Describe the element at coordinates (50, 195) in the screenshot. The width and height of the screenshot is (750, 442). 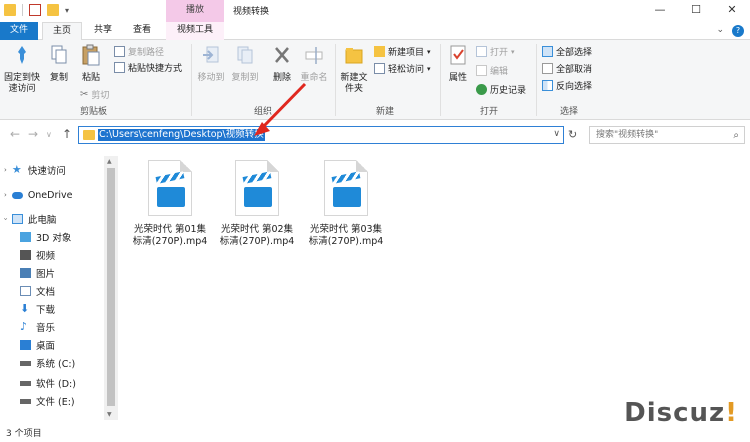
I see `nav-label: OneDrive` at that location.